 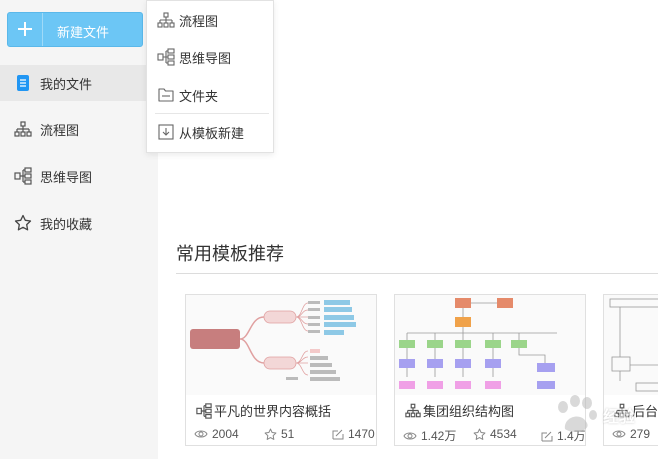 I want to click on card-stats: 1.42万 4534 1.4万, so click(x=494, y=435).